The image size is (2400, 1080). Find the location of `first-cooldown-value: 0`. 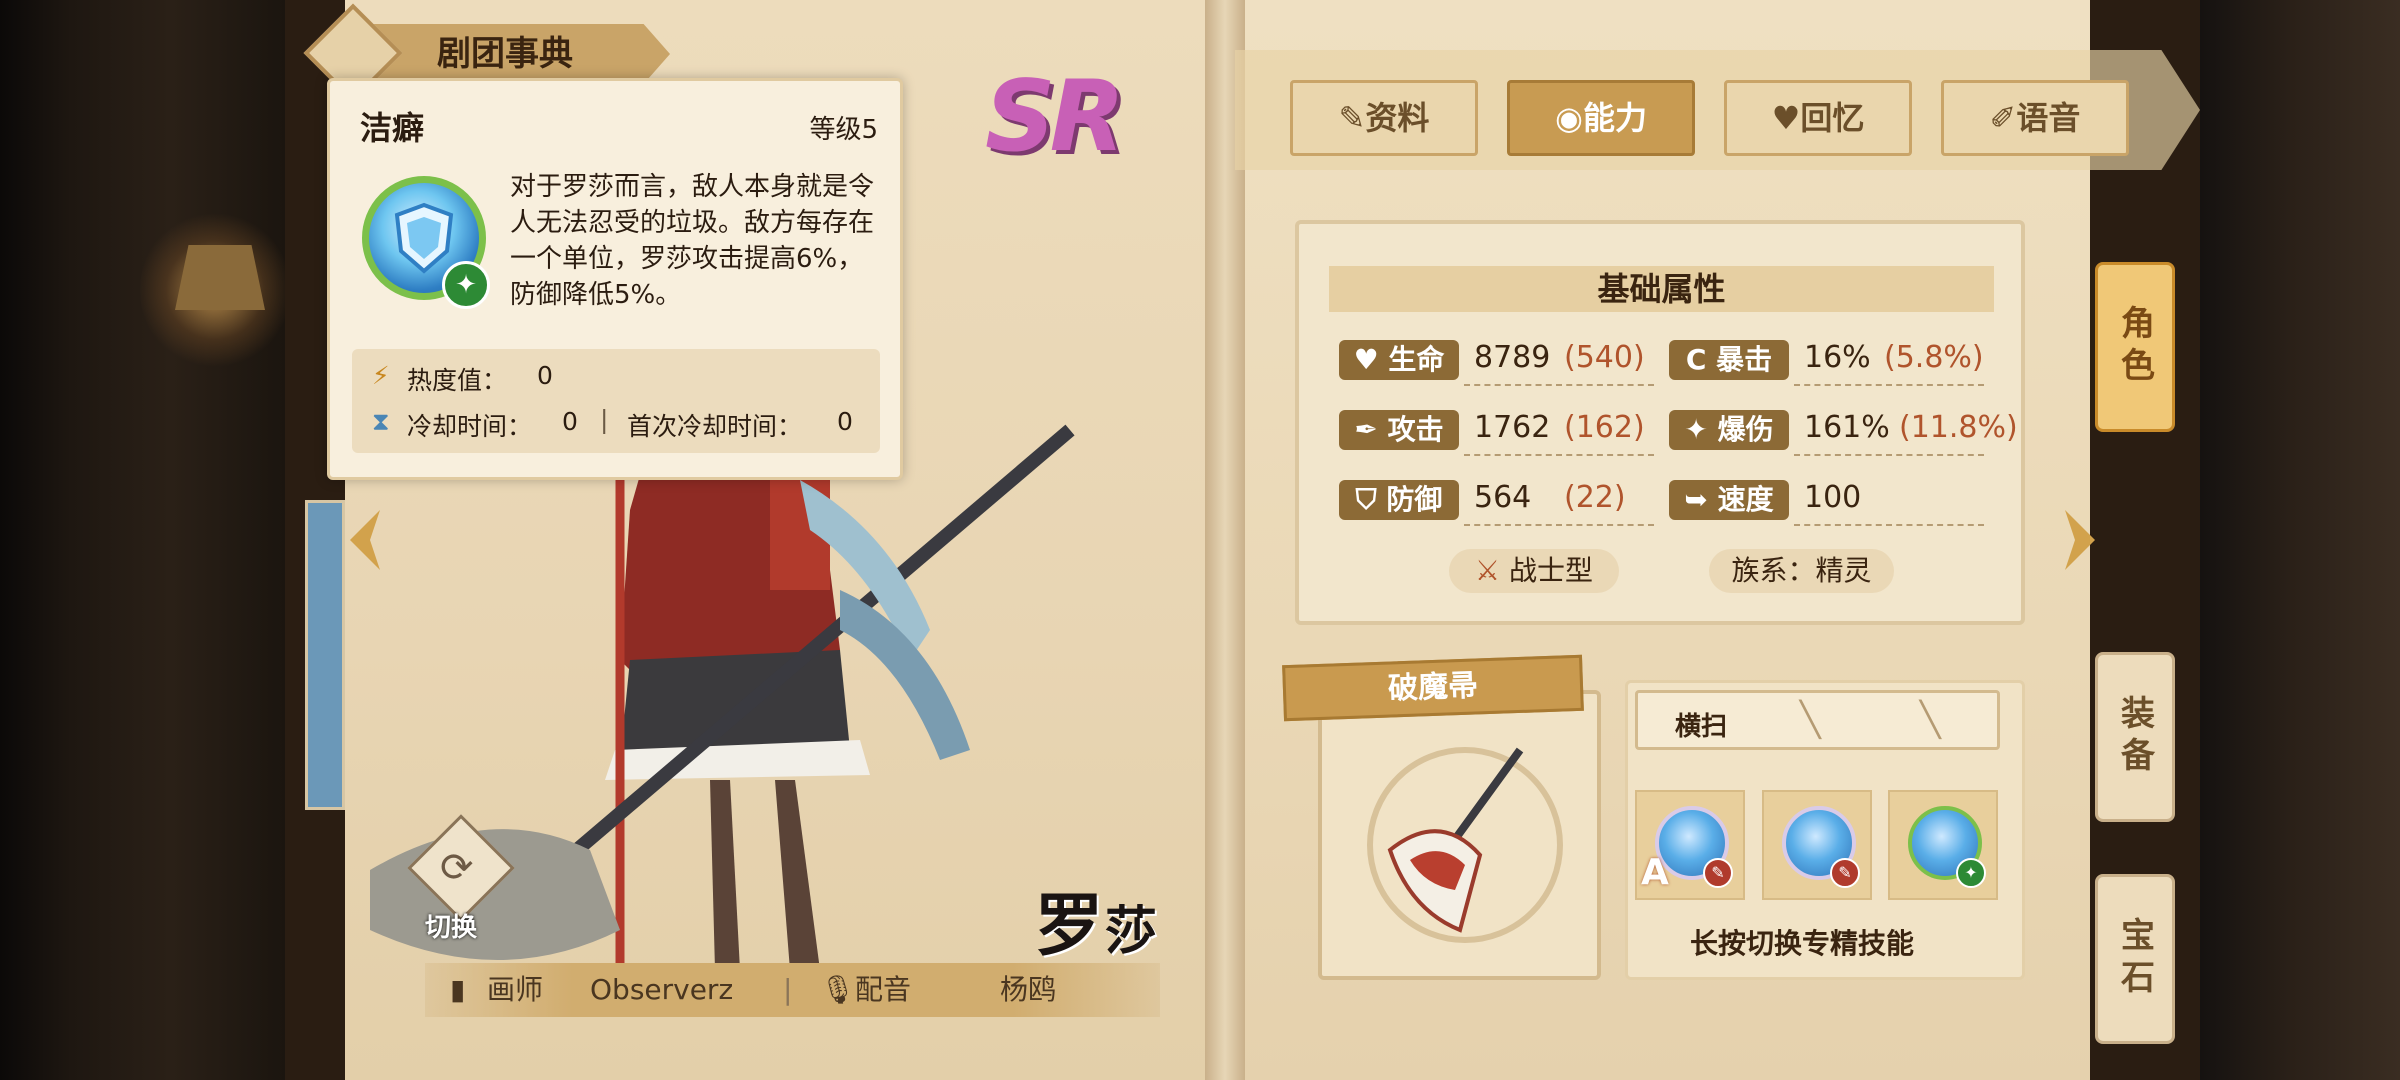

first-cooldown-value: 0 is located at coordinates (845, 421).